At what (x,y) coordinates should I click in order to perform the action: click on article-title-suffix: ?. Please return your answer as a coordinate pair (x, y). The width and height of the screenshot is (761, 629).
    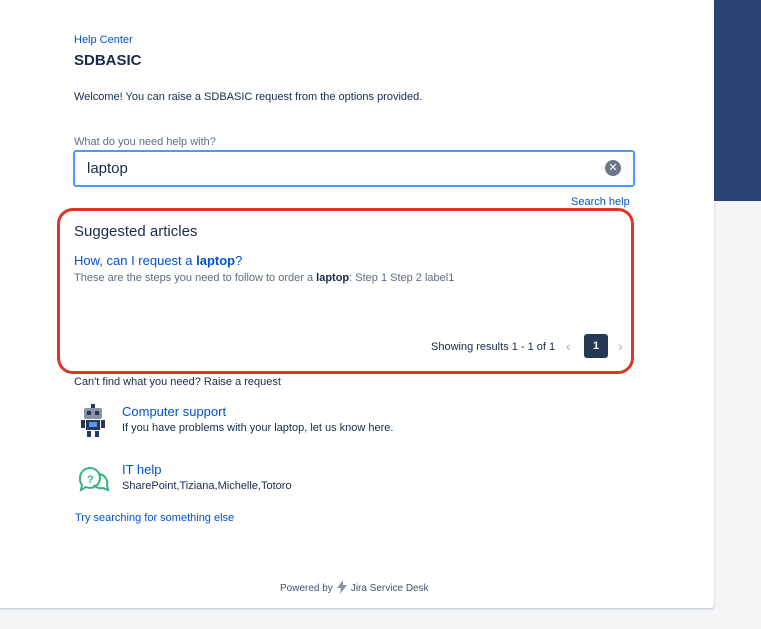
    Looking at the image, I should click on (239, 260).